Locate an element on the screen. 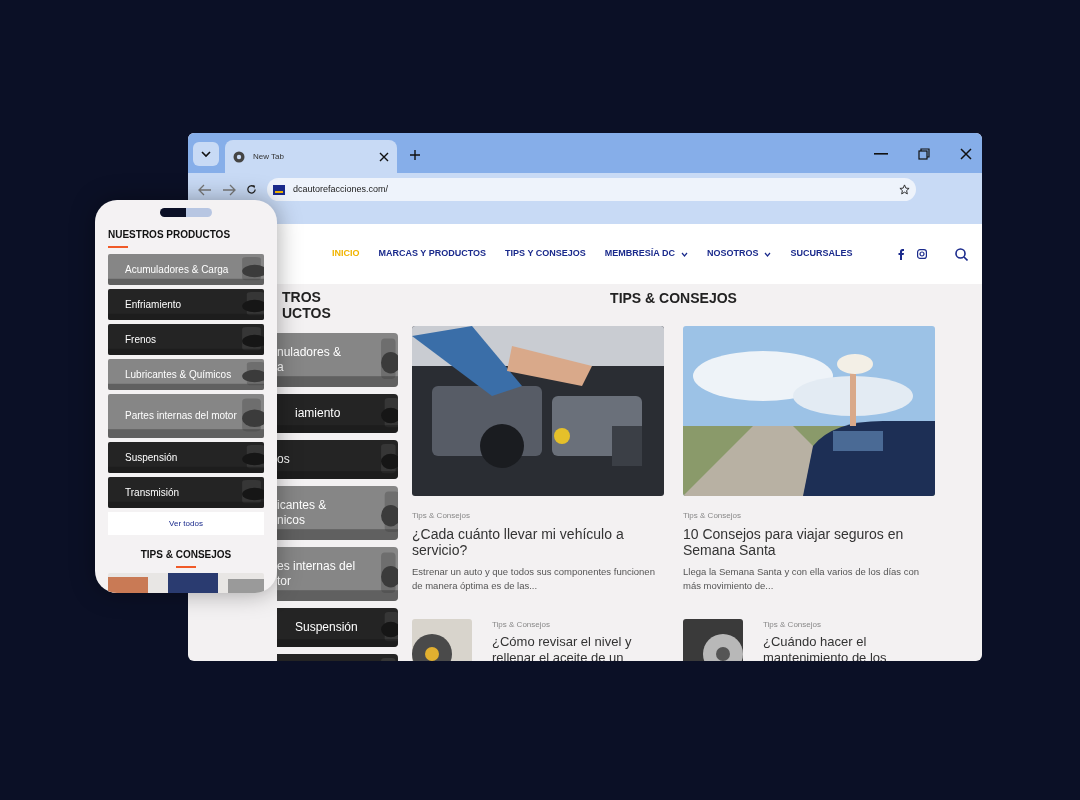 The image size is (1080, 800). category-card: Enfriamiento is located at coordinates (186, 304).